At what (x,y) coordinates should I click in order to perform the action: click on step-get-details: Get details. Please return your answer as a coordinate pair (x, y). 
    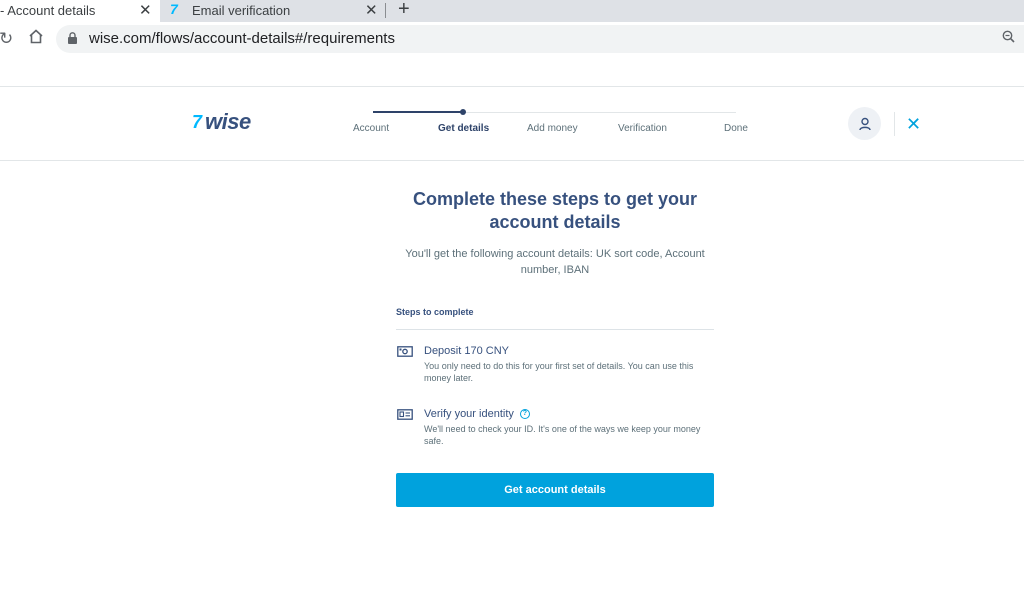
    Looking at the image, I should click on (464, 128).